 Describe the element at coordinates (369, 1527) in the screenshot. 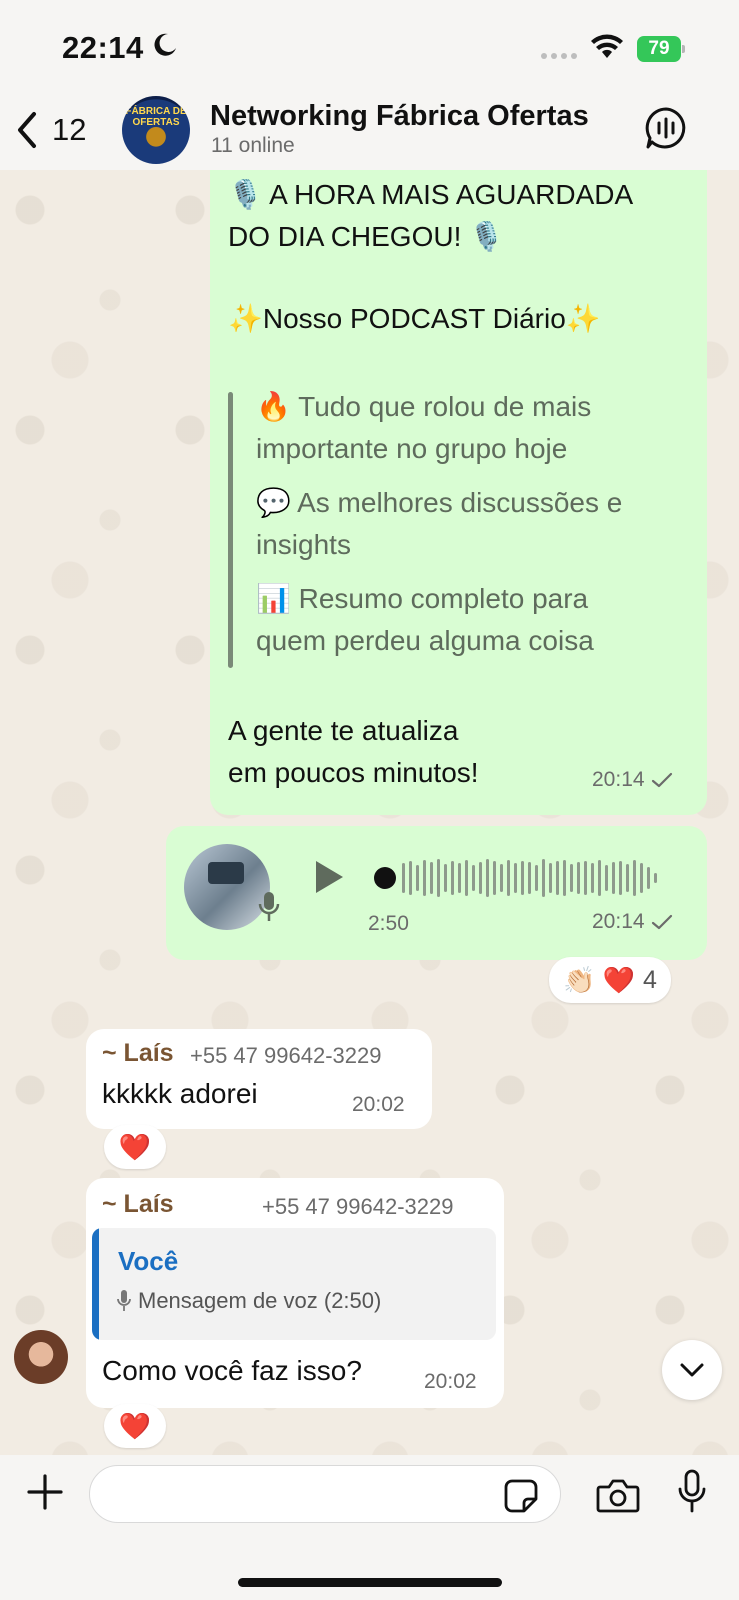

I see `composer-bar` at that location.